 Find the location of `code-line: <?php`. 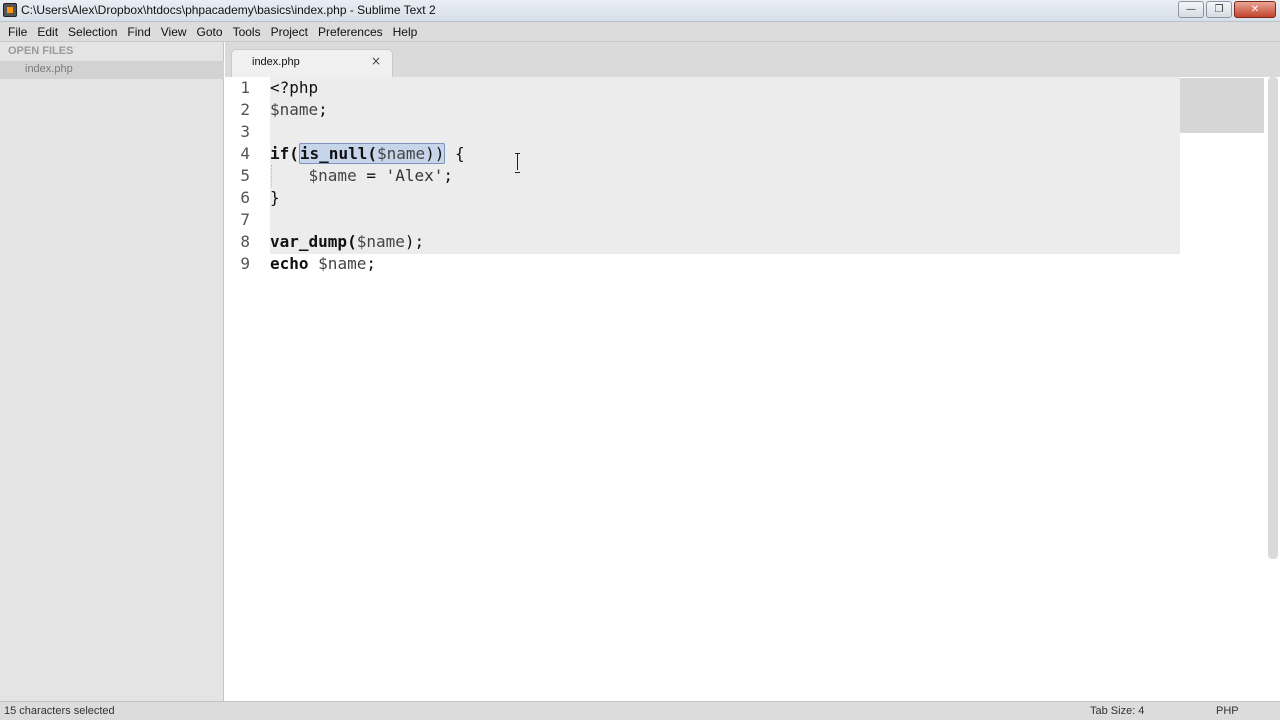

code-line: <?php is located at coordinates (294, 88).